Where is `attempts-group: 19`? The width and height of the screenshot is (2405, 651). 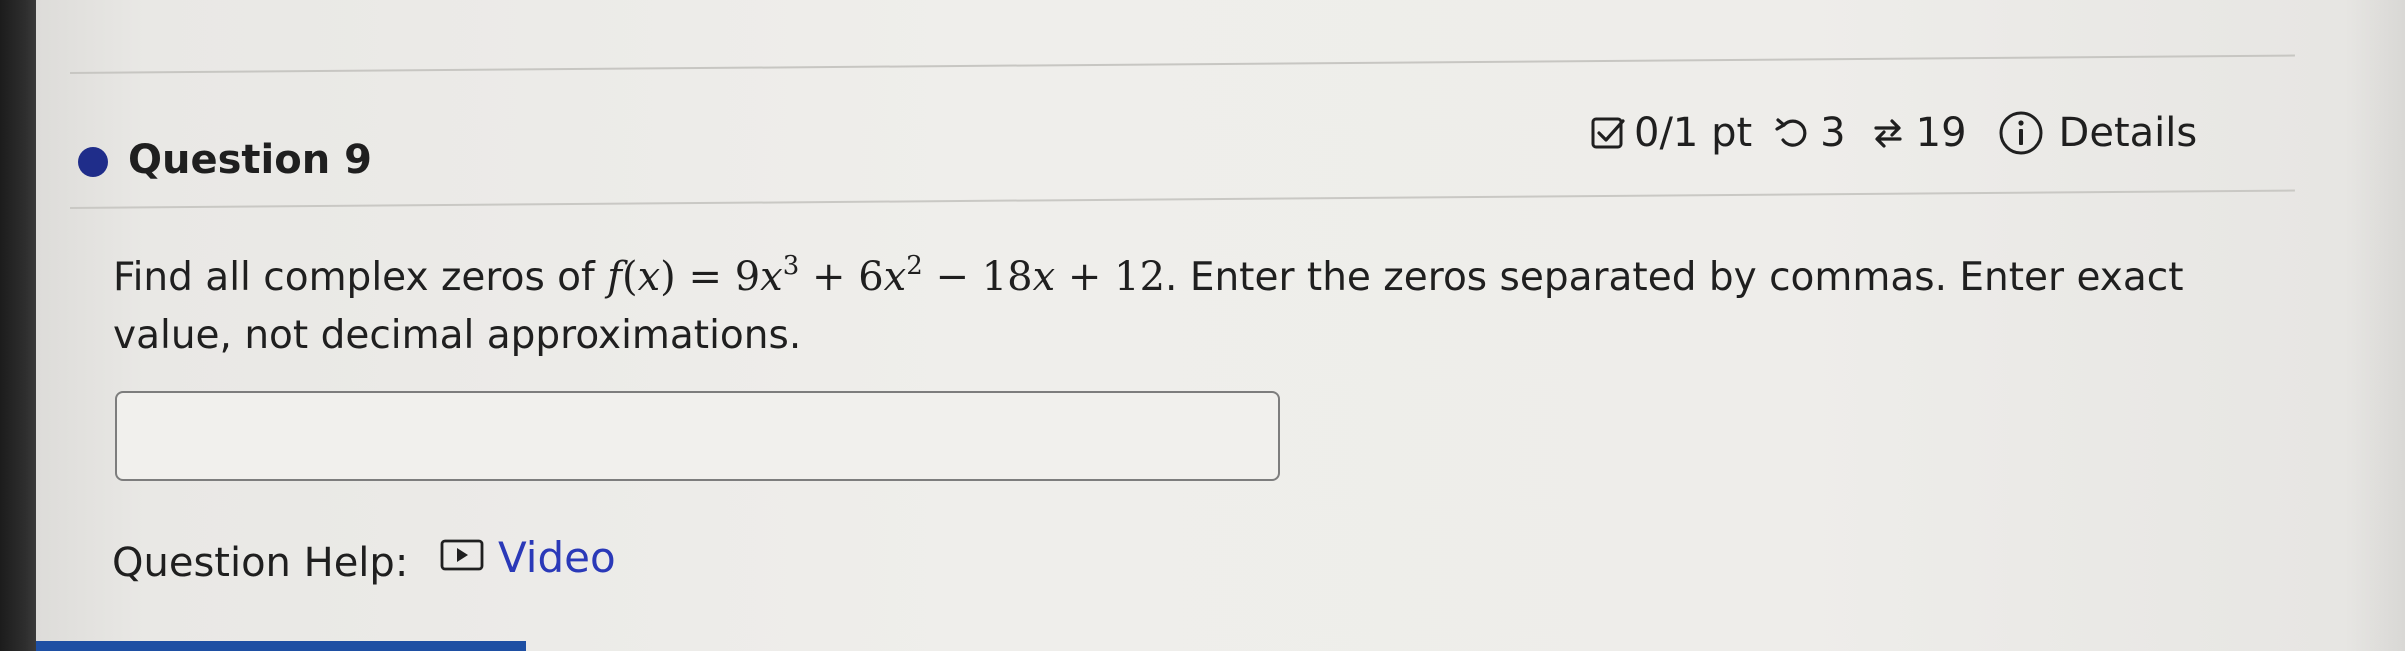
attempts-group: 19 is located at coordinates (1917, 133).